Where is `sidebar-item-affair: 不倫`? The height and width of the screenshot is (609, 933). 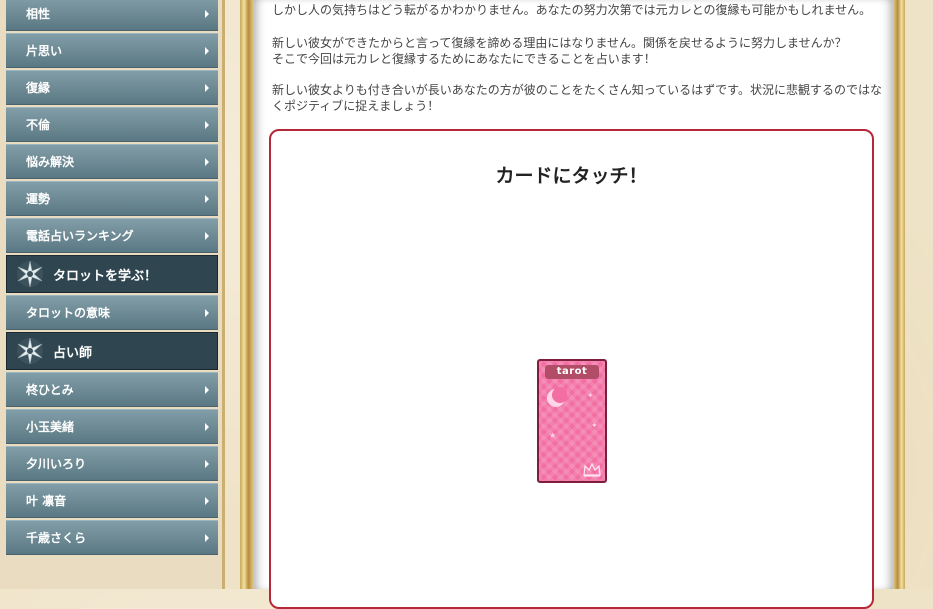 sidebar-item-affair: 不倫 is located at coordinates (112, 124).